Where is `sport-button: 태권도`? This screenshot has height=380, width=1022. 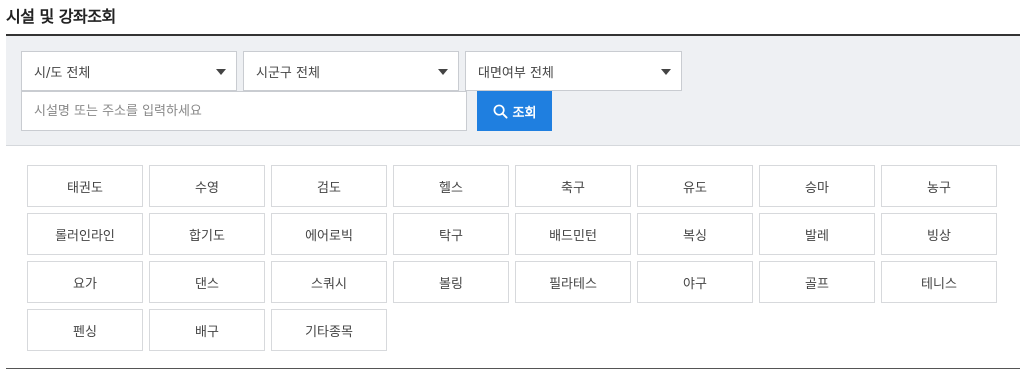 sport-button: 태권도 is located at coordinates (85, 186).